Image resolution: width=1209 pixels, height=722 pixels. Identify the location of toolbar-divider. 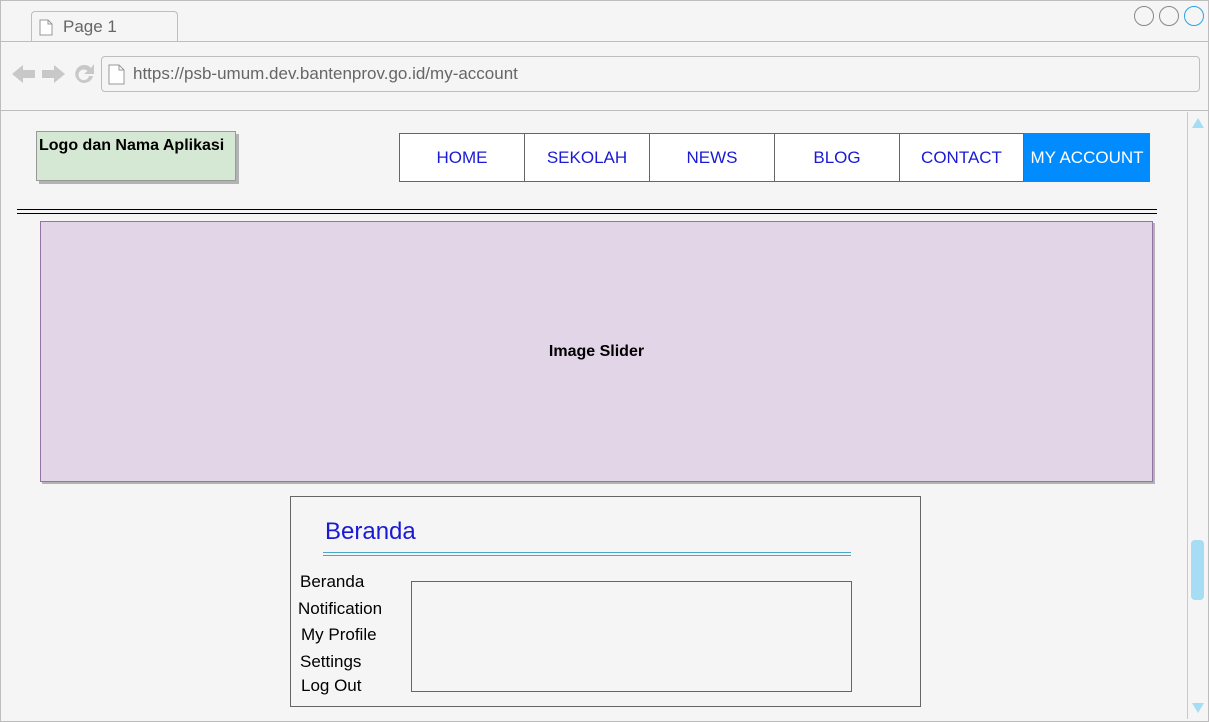
(604, 110).